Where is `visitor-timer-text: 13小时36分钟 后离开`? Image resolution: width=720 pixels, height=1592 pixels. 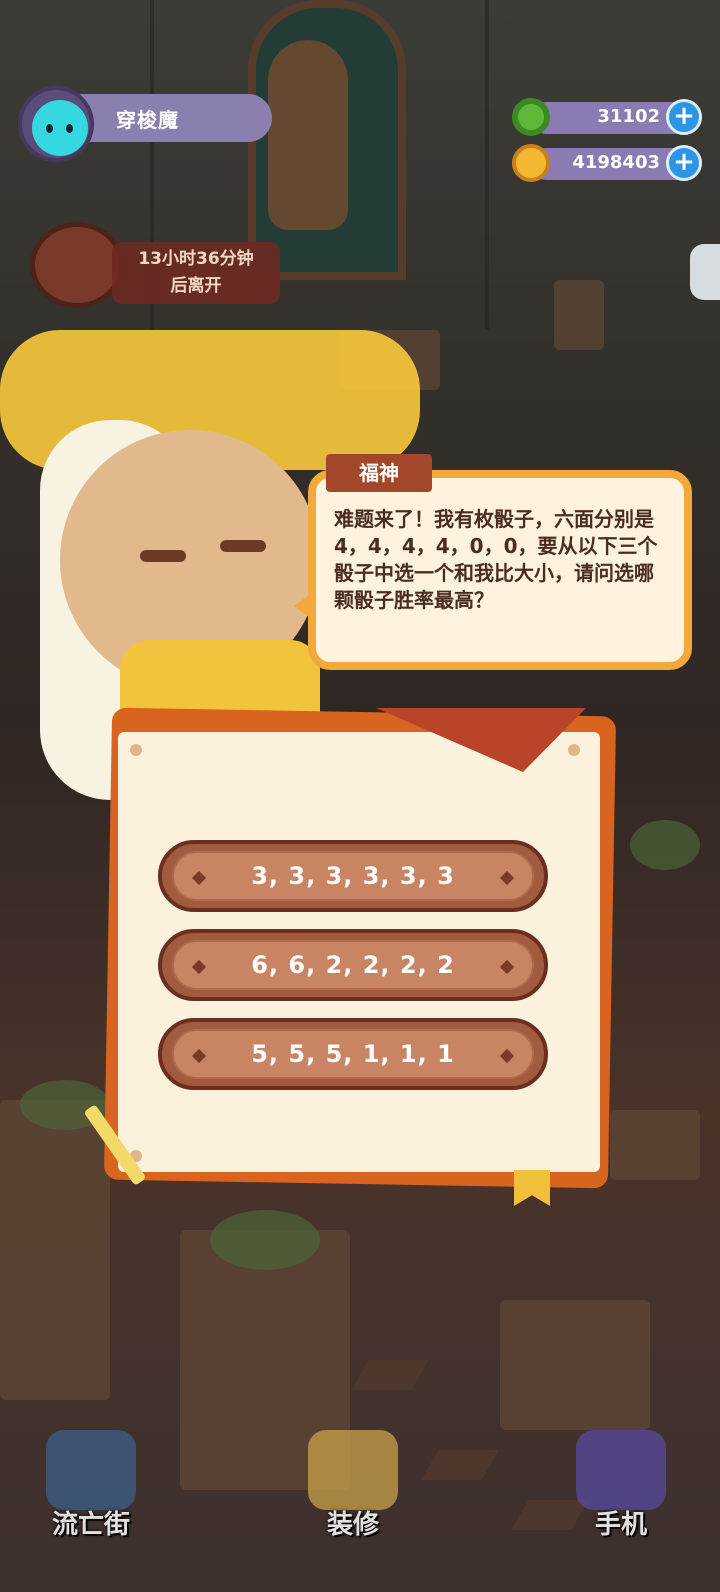 visitor-timer-text: 13小时36分钟 后离开 is located at coordinates (196, 273).